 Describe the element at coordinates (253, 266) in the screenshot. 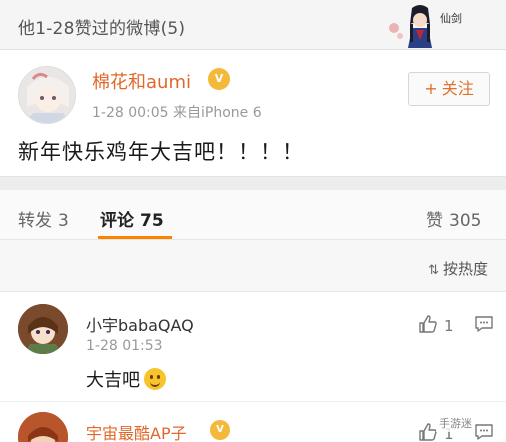

I see `sort-bar: ⇅ 按热度` at that location.